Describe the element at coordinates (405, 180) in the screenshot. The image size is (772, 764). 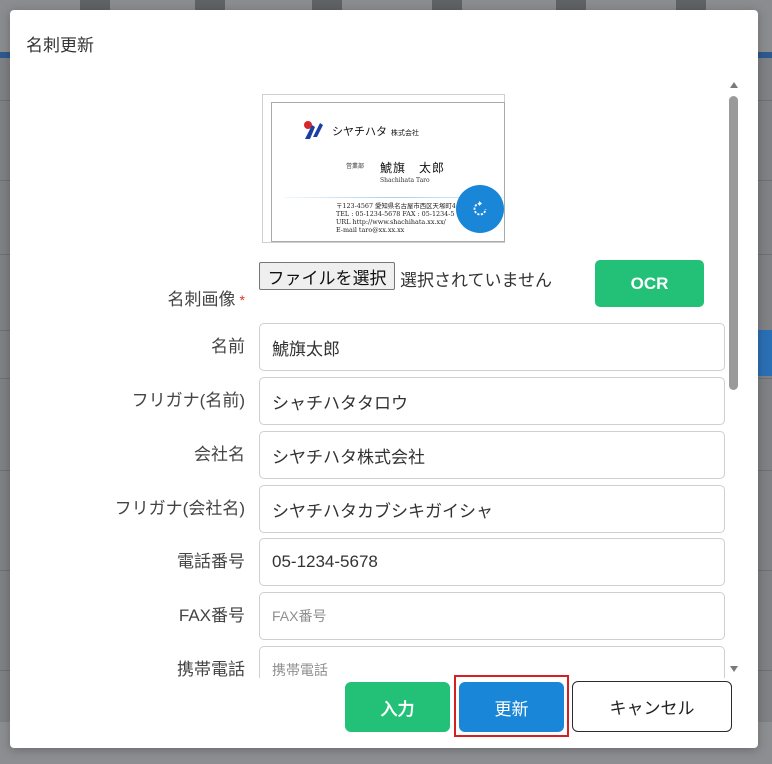
I see `card-name-roman: Shachihata Taro` at that location.